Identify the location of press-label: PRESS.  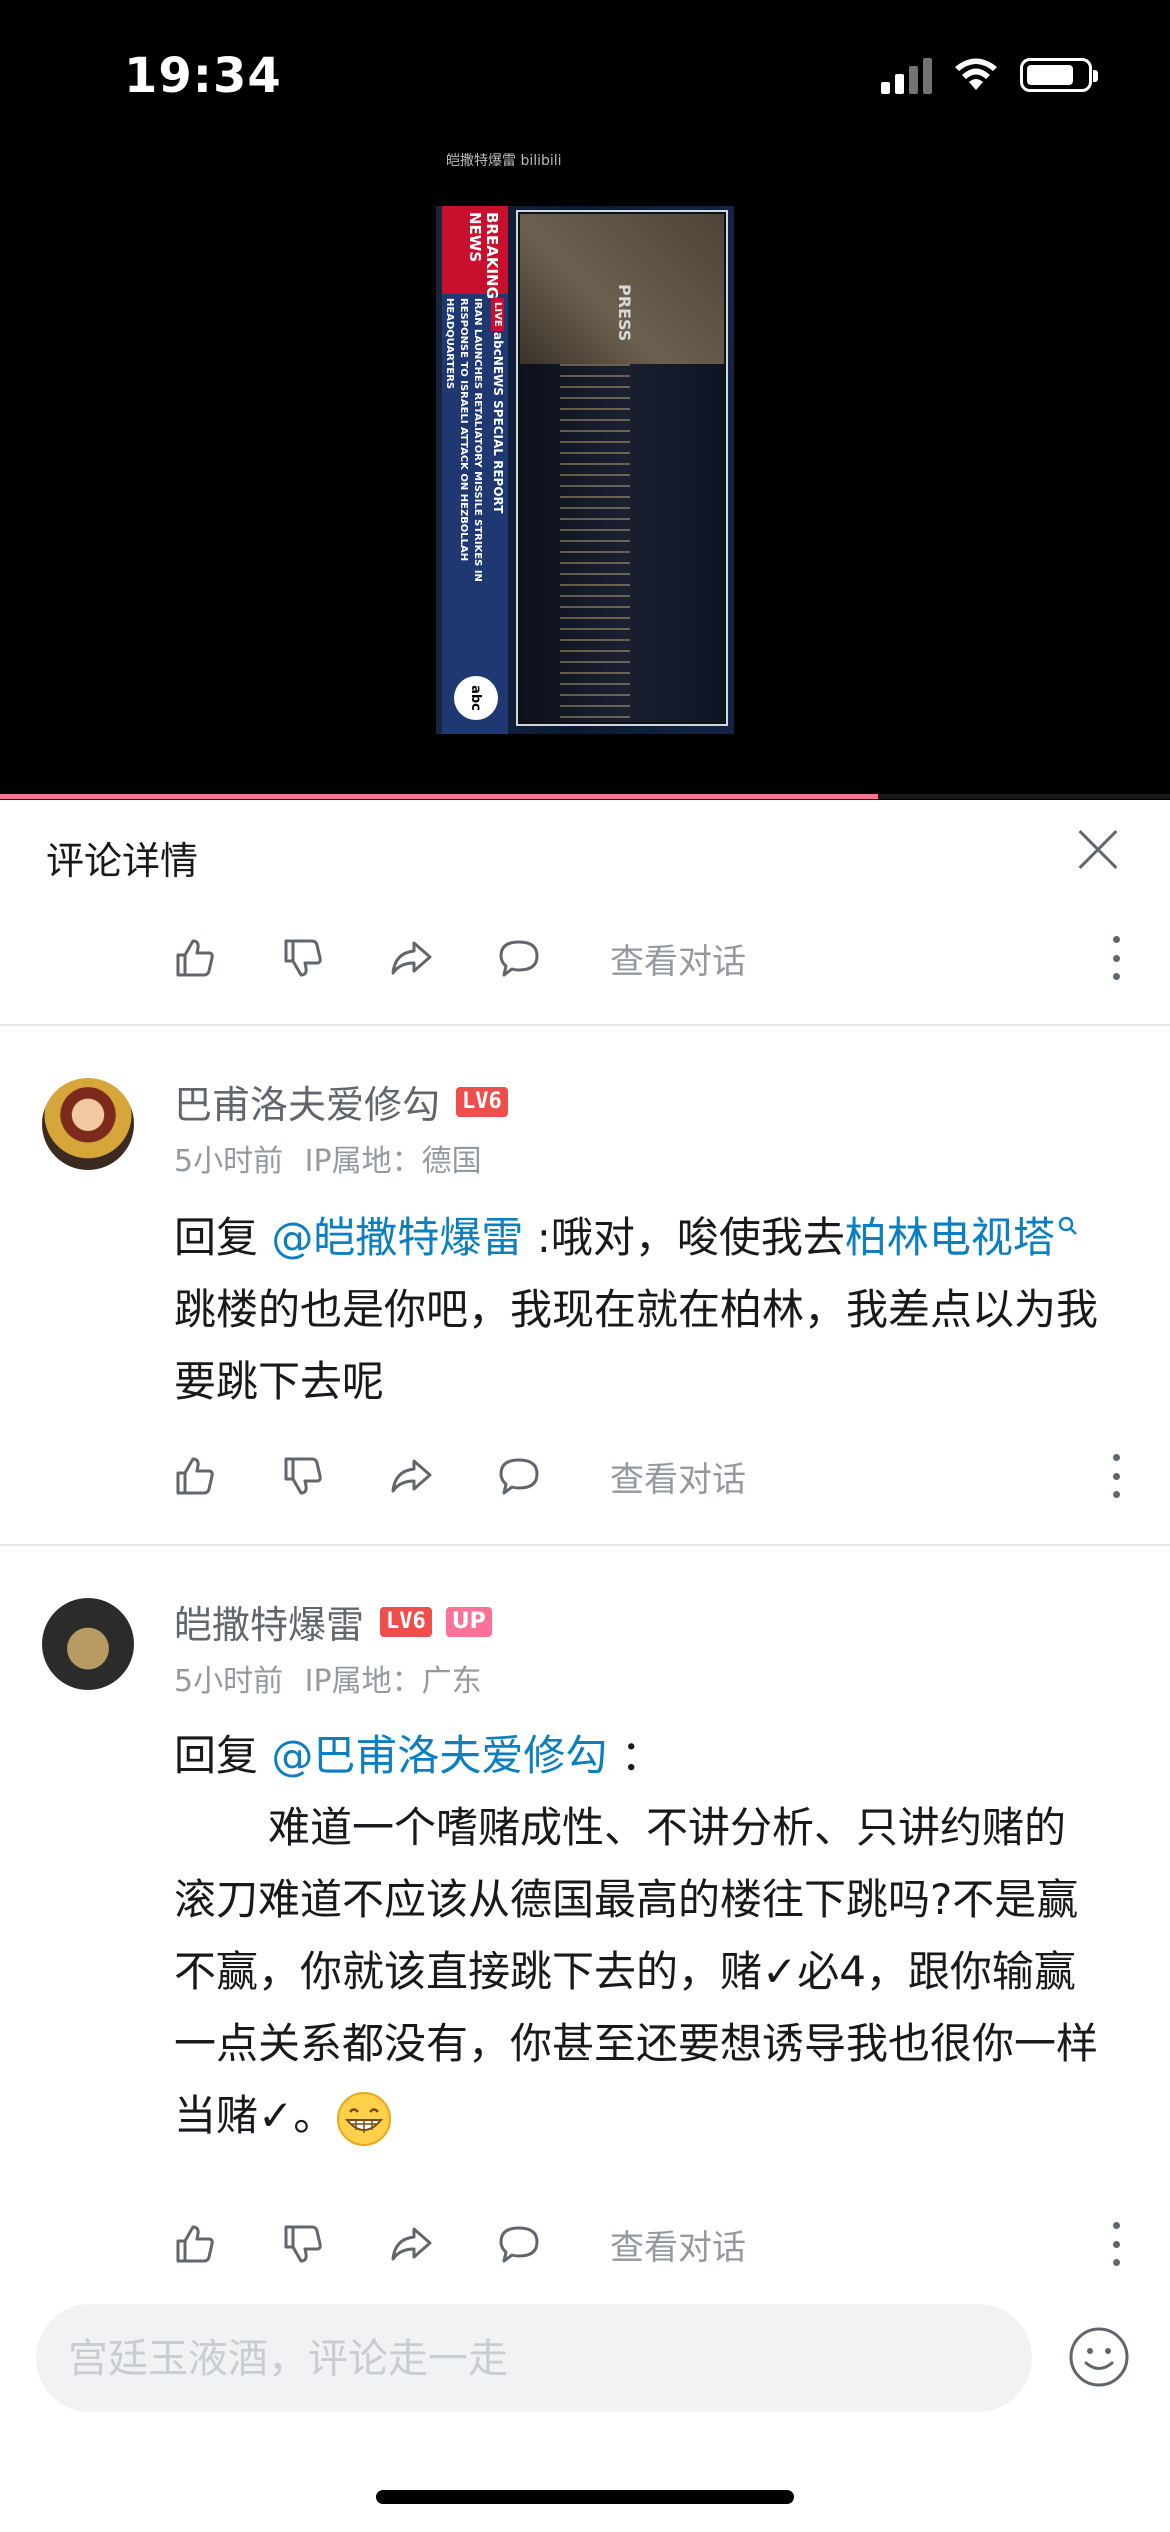
(624, 313).